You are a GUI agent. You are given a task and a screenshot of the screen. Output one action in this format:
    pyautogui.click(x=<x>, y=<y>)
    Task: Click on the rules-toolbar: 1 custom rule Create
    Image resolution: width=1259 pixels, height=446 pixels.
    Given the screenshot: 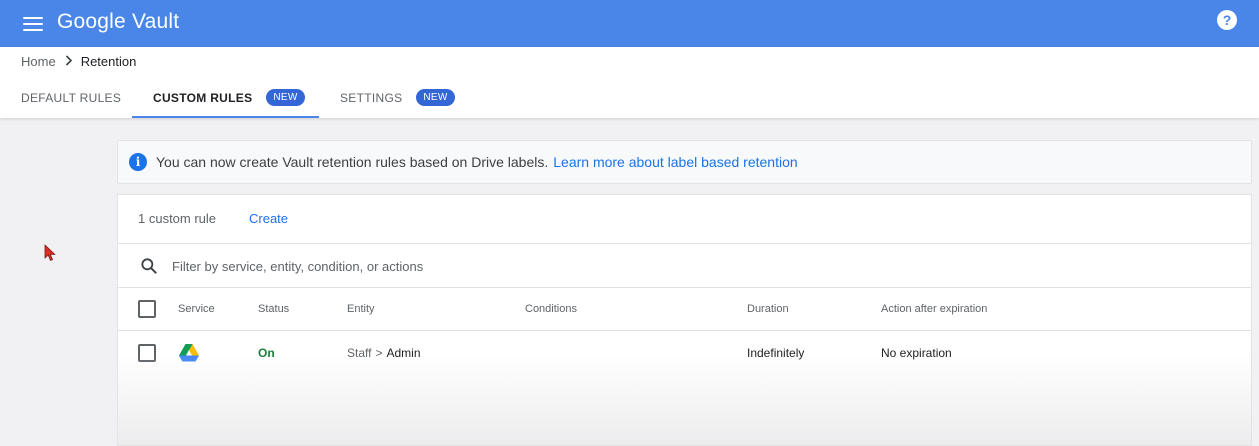 What is the action you would take?
    pyautogui.click(x=684, y=219)
    